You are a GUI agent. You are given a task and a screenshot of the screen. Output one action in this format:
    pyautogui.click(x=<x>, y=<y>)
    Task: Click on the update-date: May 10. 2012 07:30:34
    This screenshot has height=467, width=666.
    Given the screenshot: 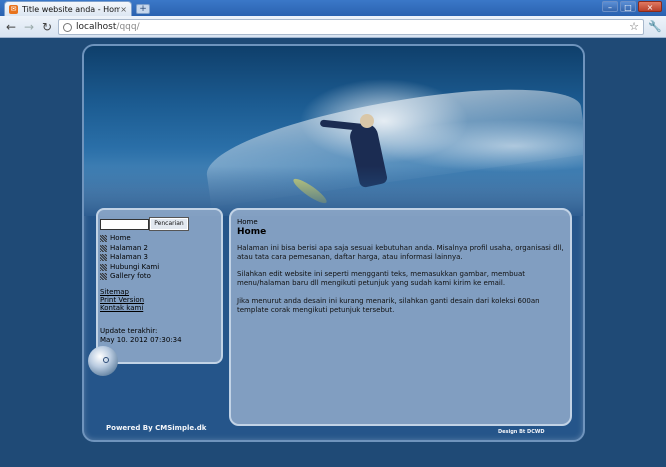 What is the action you would take?
    pyautogui.click(x=141, y=340)
    